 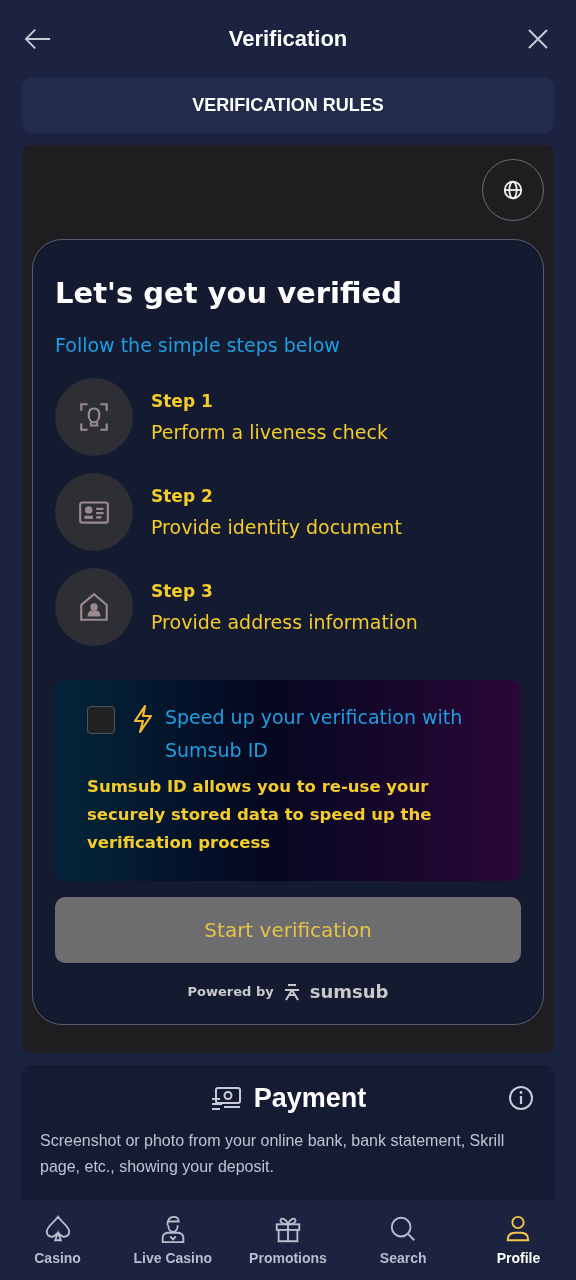 I want to click on nav-tab: Casino, so click(x=58, y=1240).